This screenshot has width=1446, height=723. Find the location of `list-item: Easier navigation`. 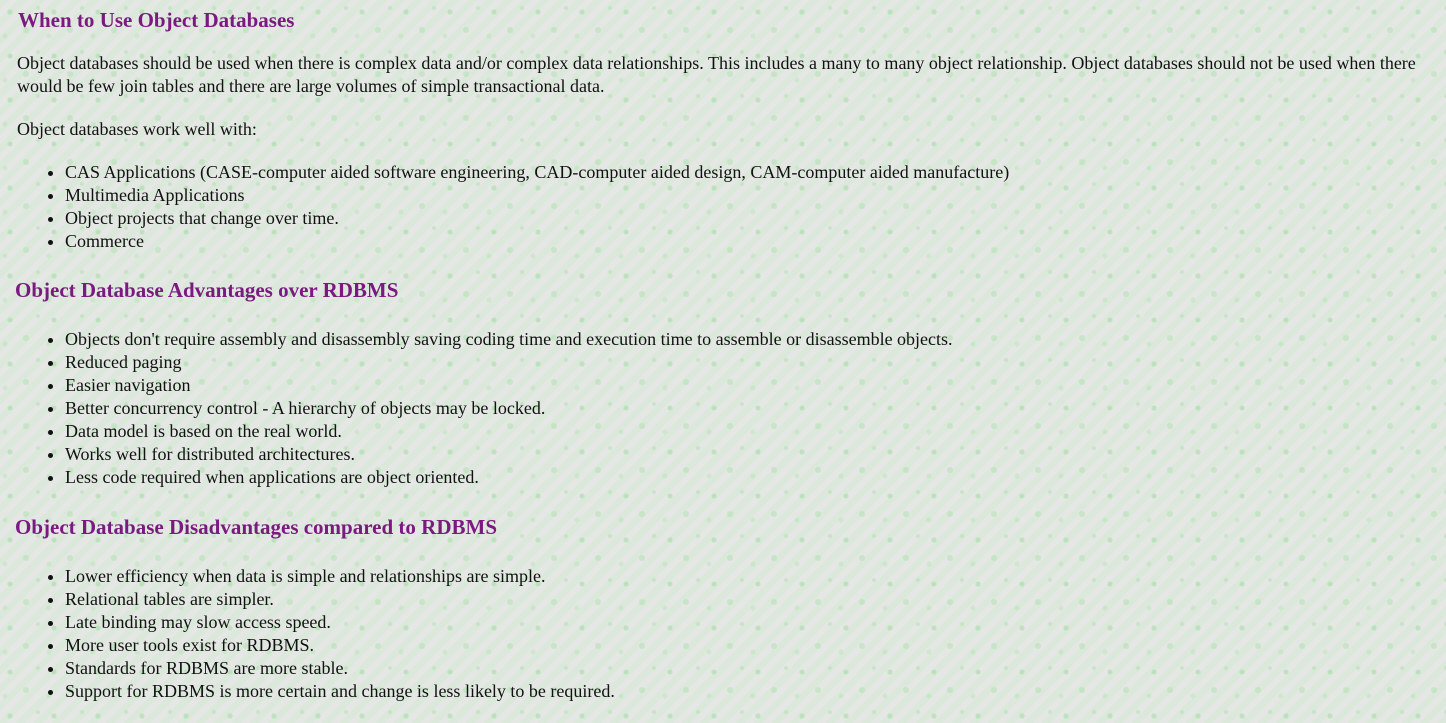

list-item: Easier navigation is located at coordinates (752, 385).